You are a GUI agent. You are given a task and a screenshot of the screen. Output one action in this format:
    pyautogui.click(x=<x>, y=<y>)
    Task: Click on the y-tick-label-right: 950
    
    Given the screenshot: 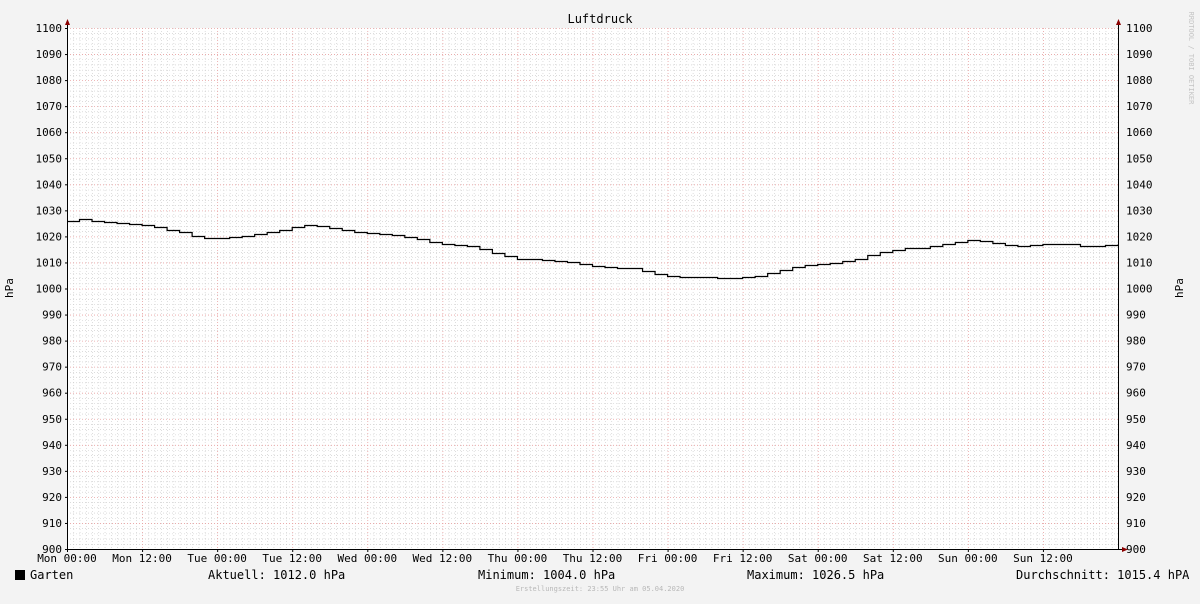 What is the action you would take?
    pyautogui.click(x=1136, y=419)
    